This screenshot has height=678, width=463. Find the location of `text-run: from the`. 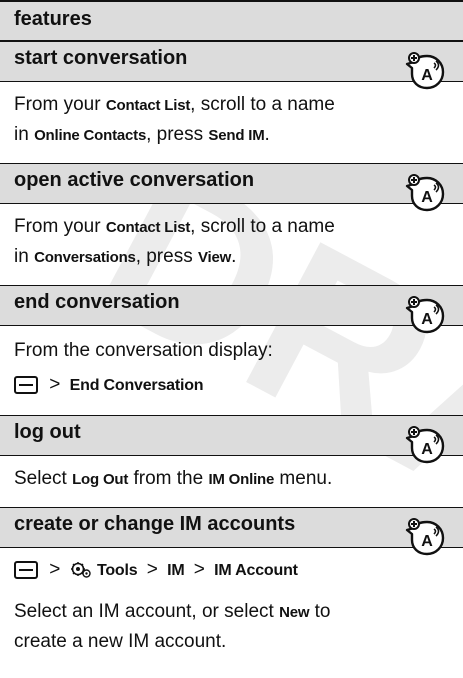

text-run: from the is located at coordinates (168, 478).